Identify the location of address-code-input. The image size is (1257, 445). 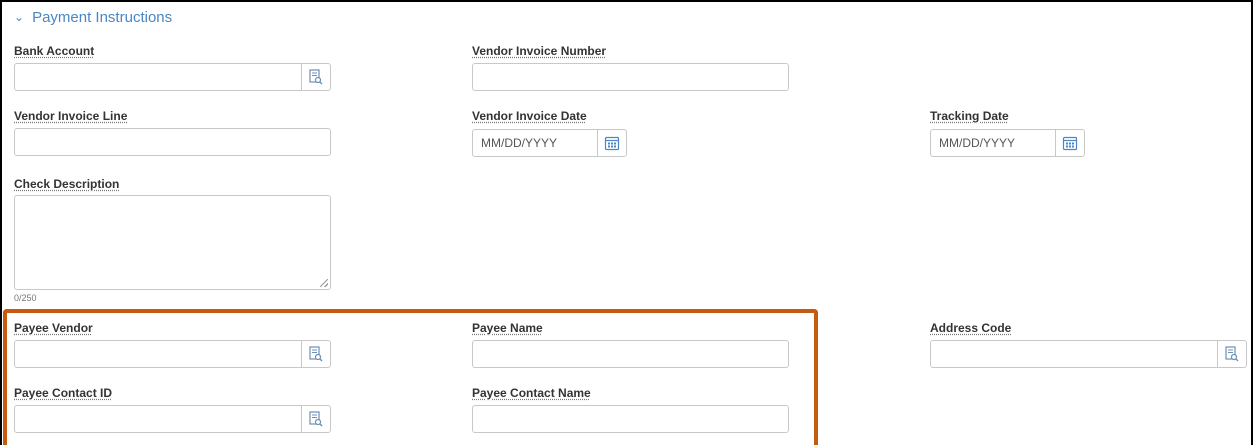
(1074, 354).